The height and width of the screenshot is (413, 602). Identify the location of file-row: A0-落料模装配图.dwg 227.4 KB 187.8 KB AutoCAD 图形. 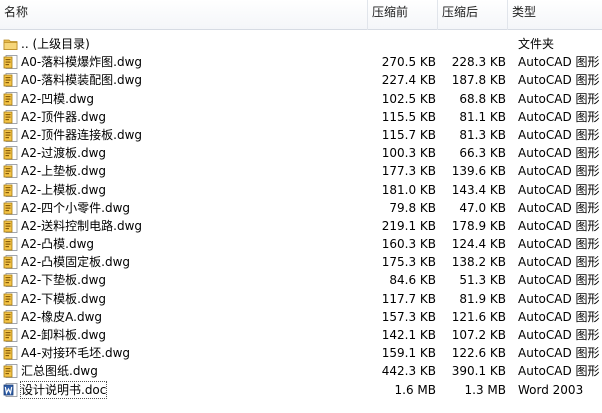
(301, 80).